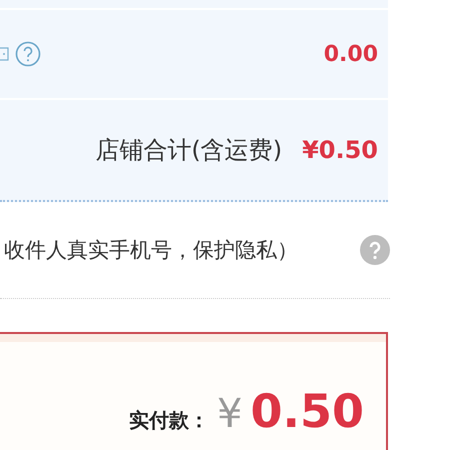 This screenshot has height=450, width=454. What do you see at coordinates (229, 414) in the screenshot?
I see `currency-symbol: ¥` at bounding box center [229, 414].